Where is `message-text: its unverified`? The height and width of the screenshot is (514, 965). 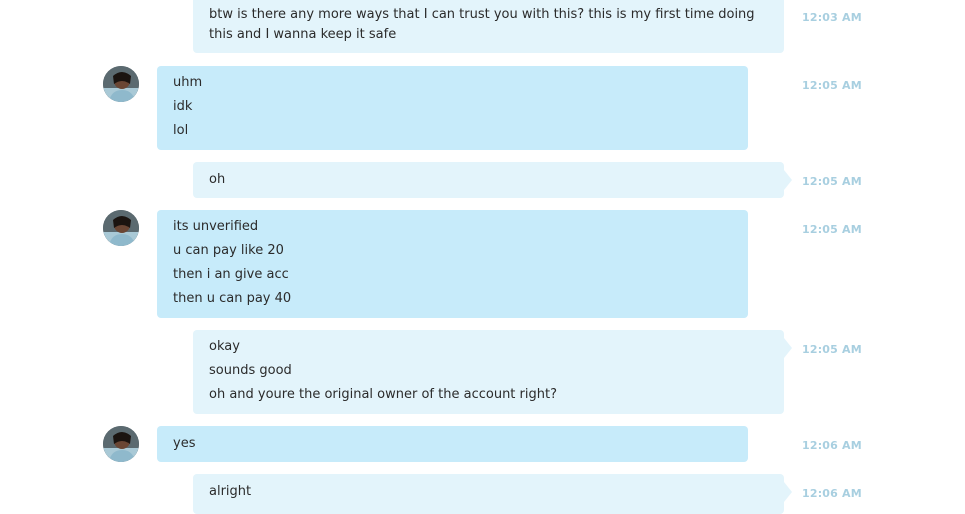 message-text: its unverified is located at coordinates (216, 226).